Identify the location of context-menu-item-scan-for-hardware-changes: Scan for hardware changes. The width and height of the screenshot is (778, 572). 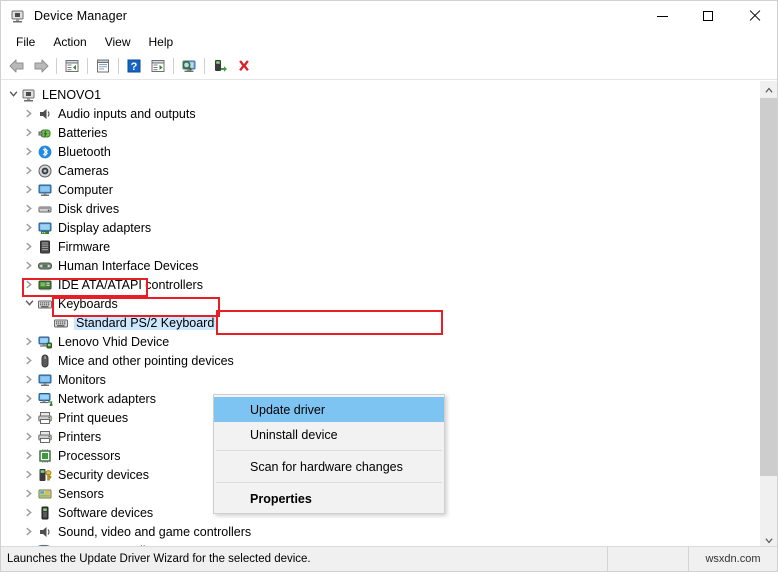
(329, 466).